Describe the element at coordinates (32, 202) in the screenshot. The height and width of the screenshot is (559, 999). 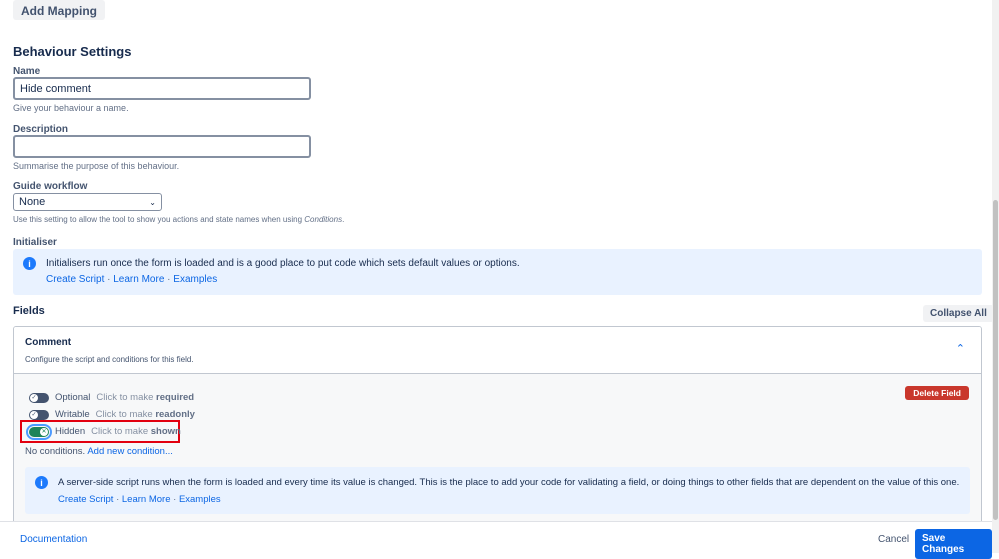
I see `guide-workflow-value: None` at that location.